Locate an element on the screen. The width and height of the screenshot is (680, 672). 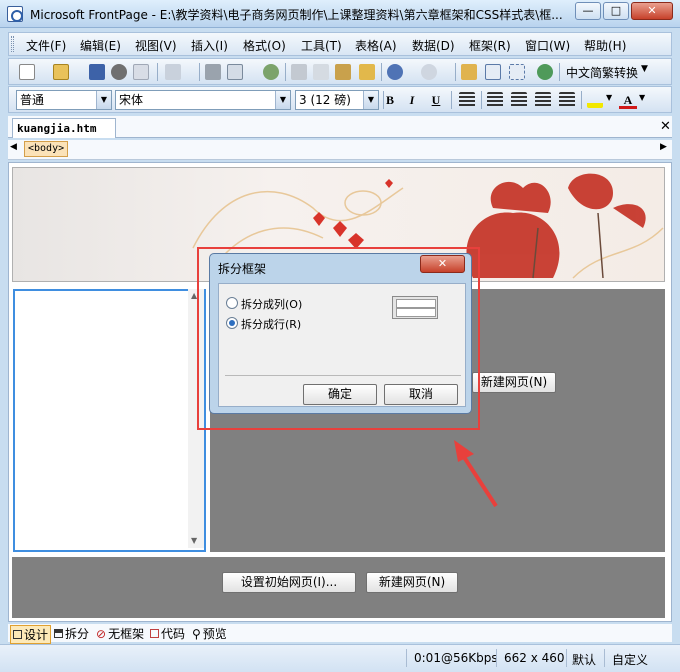
undo-icon is located at coordinates (395, 72).